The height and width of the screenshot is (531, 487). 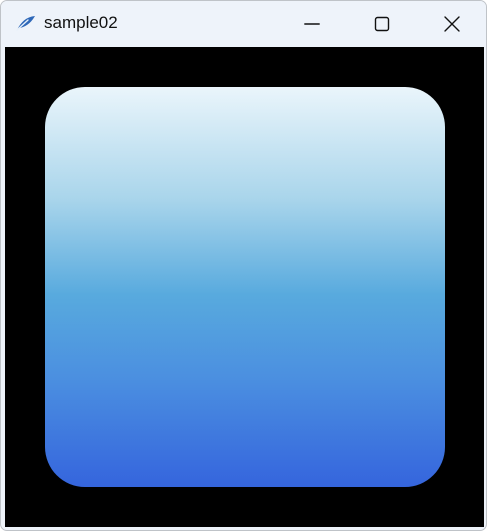 I want to click on maximize-button, so click(x=382, y=24).